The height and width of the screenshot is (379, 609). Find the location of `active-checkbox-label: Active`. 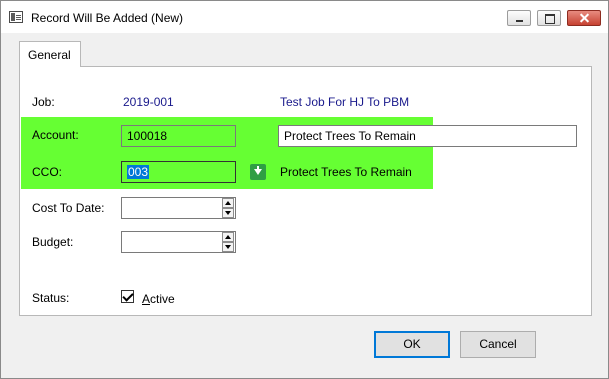

active-checkbox-label: Active is located at coordinates (158, 299).